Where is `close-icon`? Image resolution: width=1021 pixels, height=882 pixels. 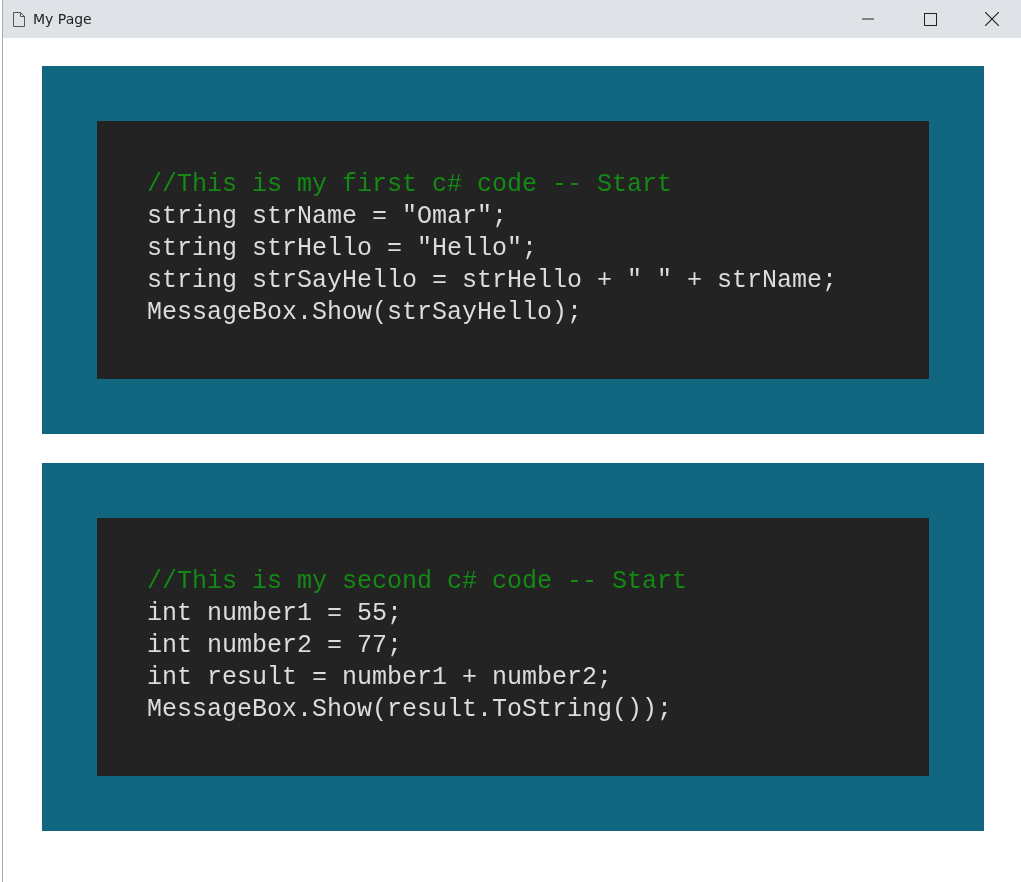
close-icon is located at coordinates (992, 19).